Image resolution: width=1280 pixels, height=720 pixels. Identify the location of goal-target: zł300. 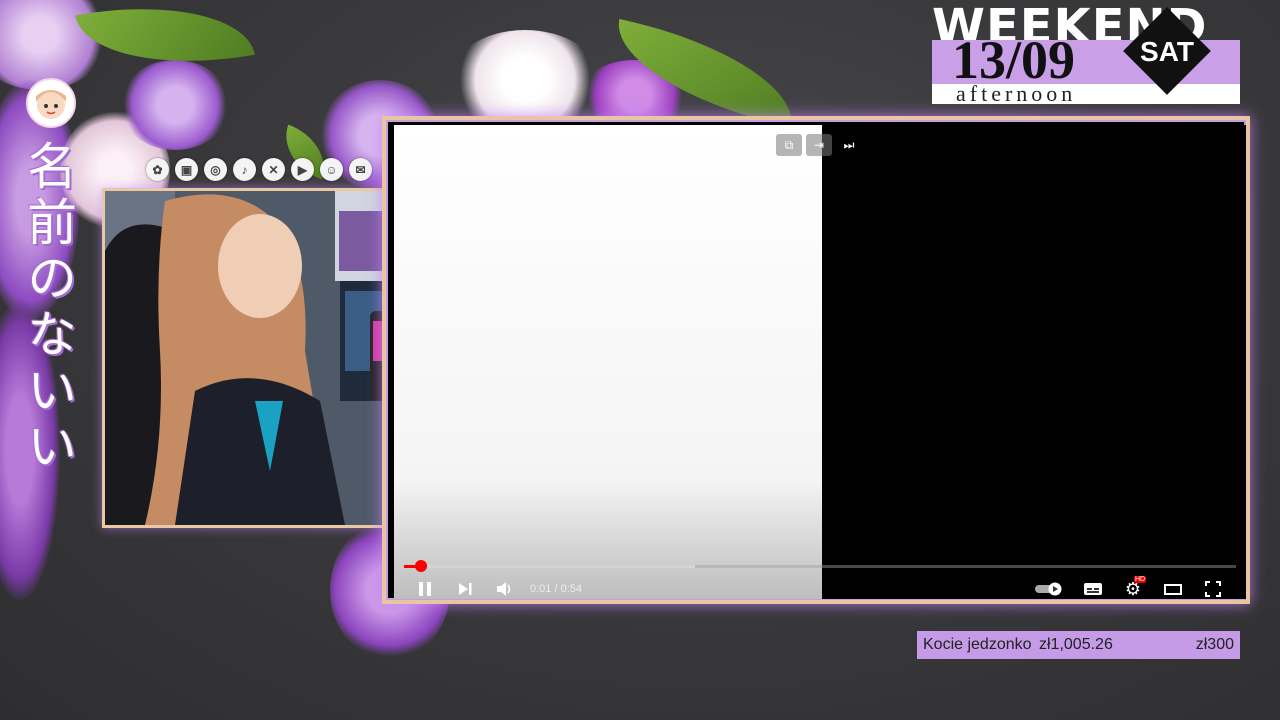
(1214, 644).